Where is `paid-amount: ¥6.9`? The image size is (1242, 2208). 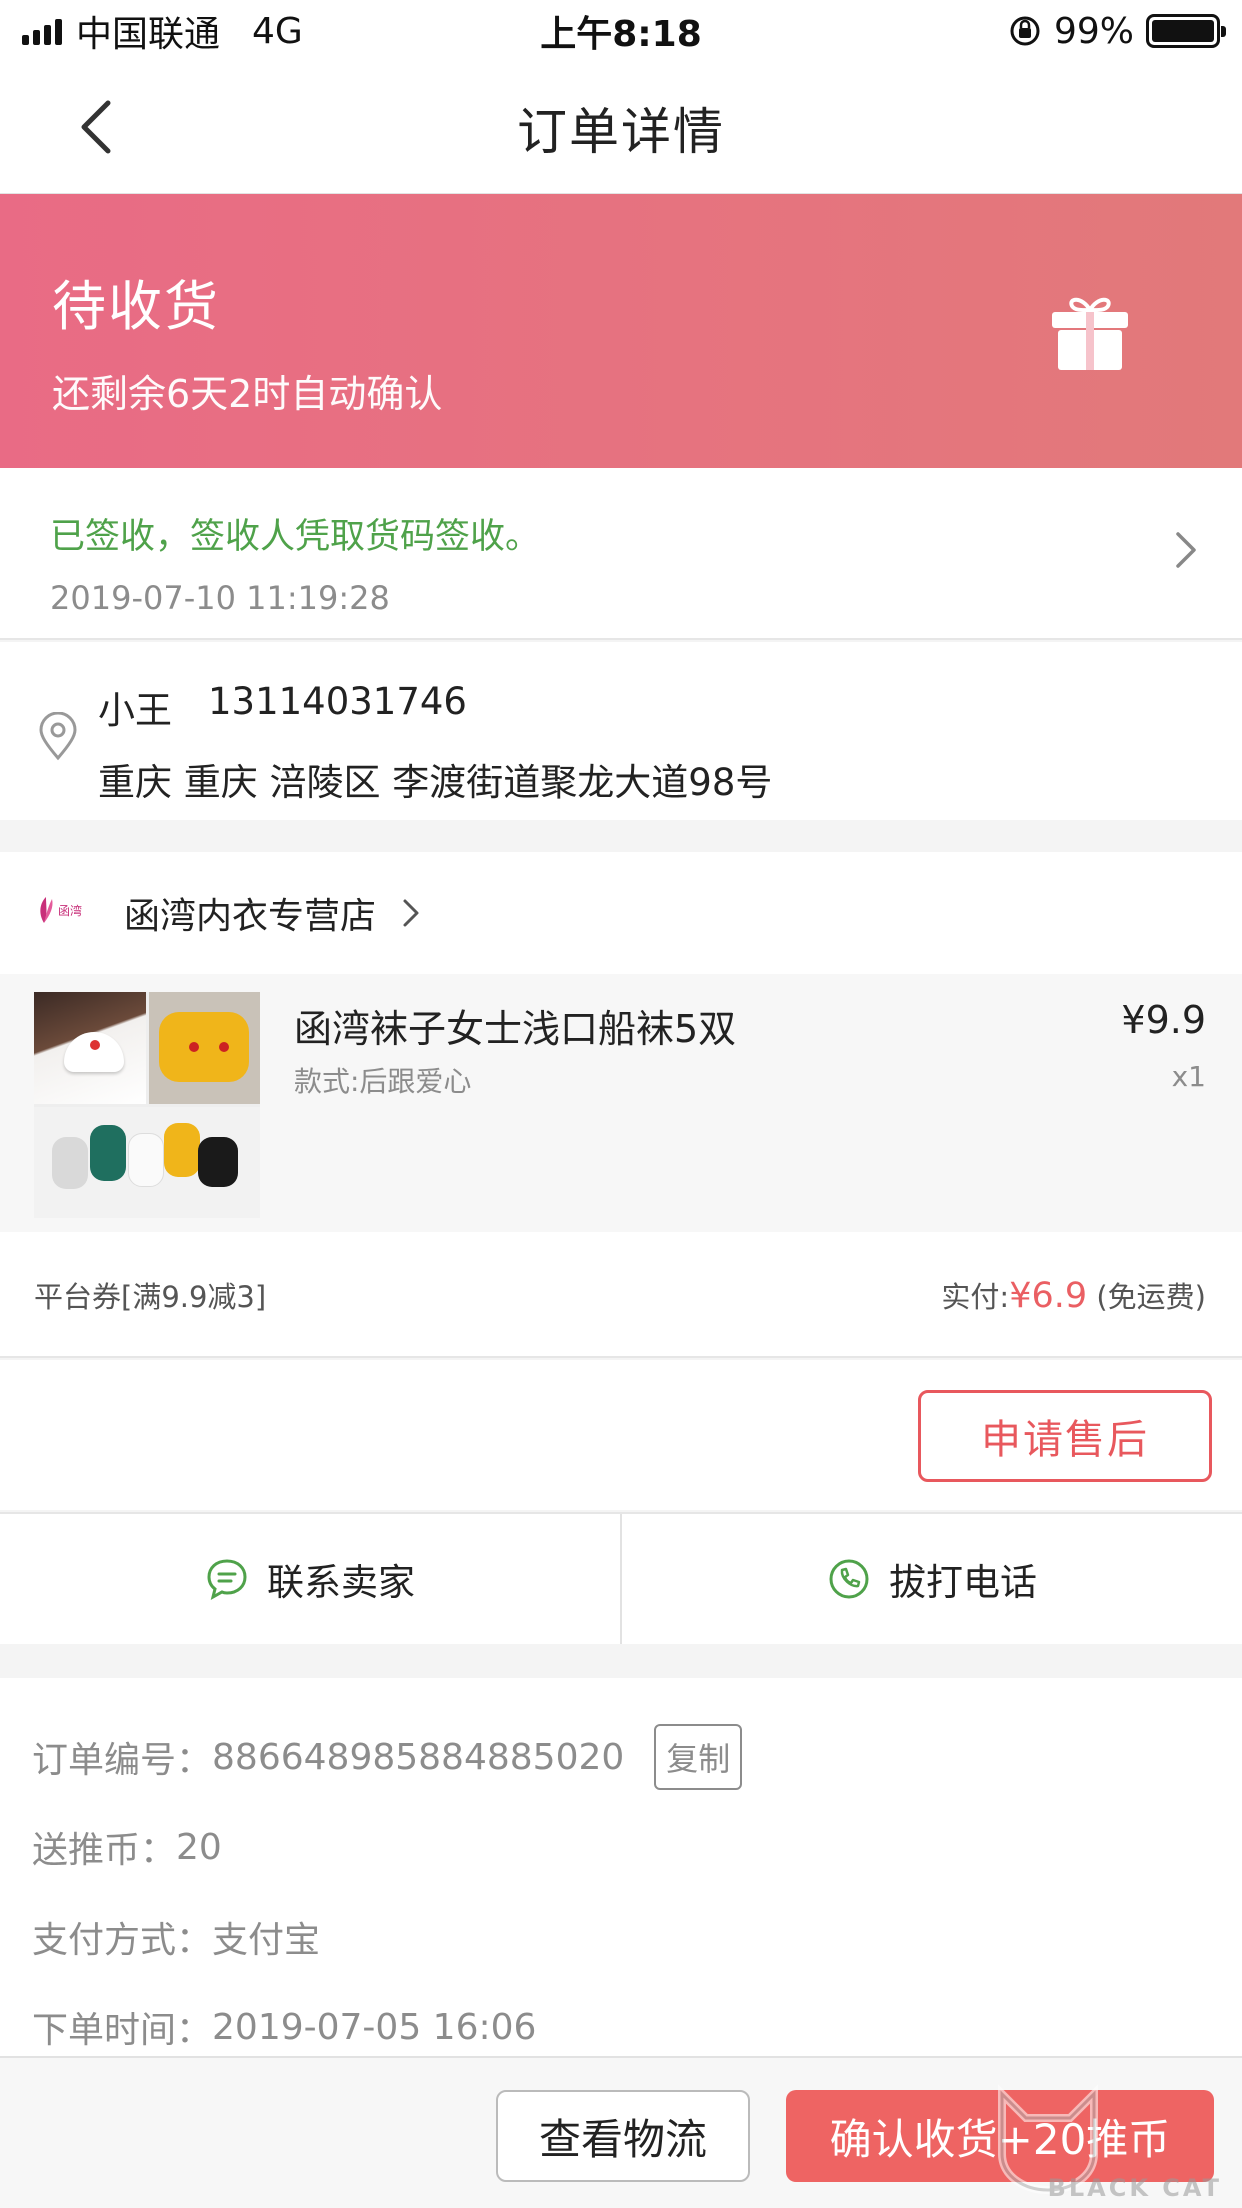 paid-amount: ¥6.9 is located at coordinates (1048, 1296).